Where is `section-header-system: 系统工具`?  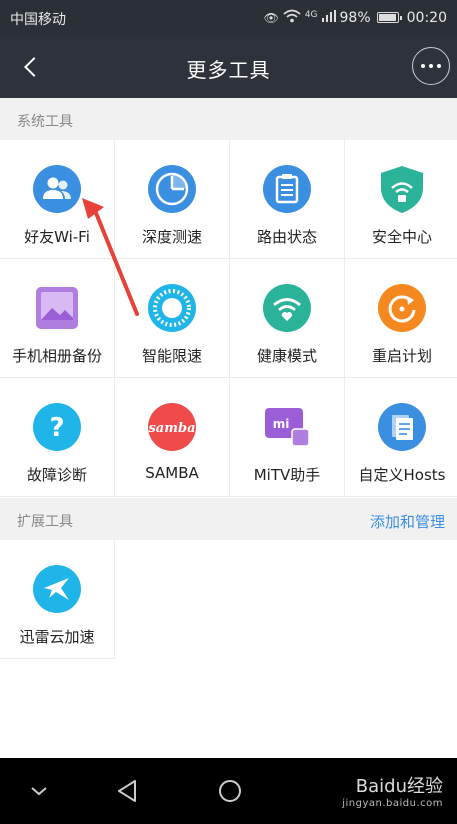 section-header-system: 系统工具 is located at coordinates (228, 119).